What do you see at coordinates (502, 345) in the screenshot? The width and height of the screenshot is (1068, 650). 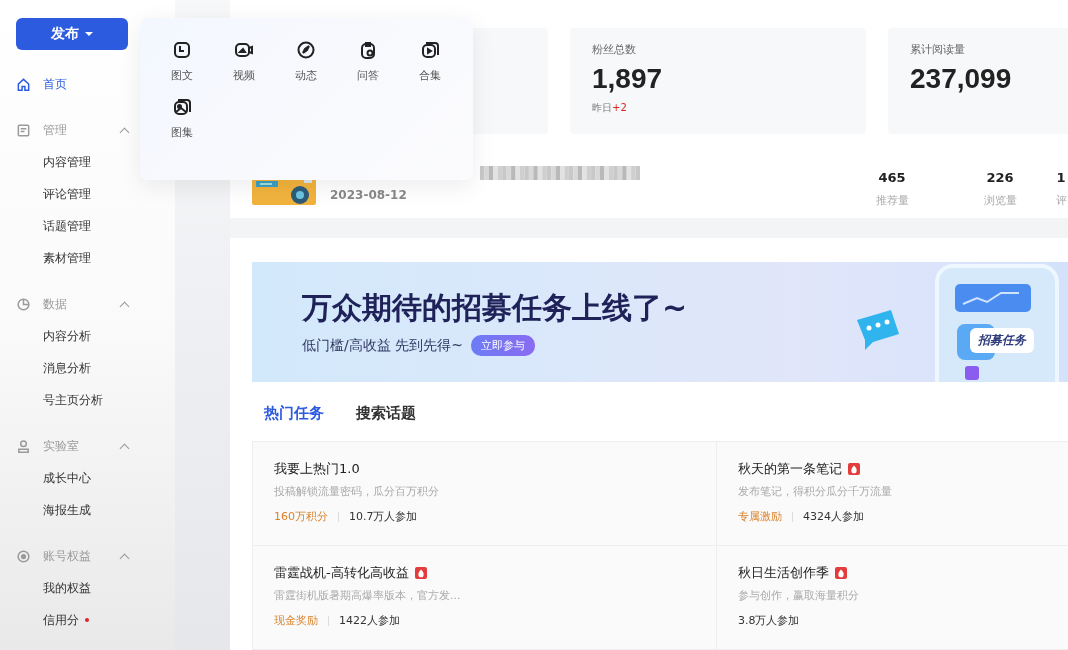 I see `join-button: 立即参与` at bounding box center [502, 345].